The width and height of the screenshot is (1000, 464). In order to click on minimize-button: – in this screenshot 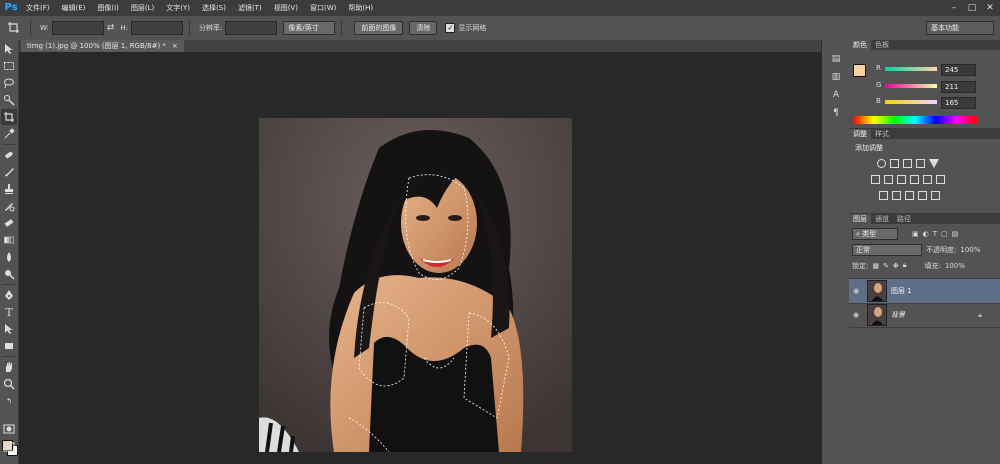, I will do `click(954, 8)`.